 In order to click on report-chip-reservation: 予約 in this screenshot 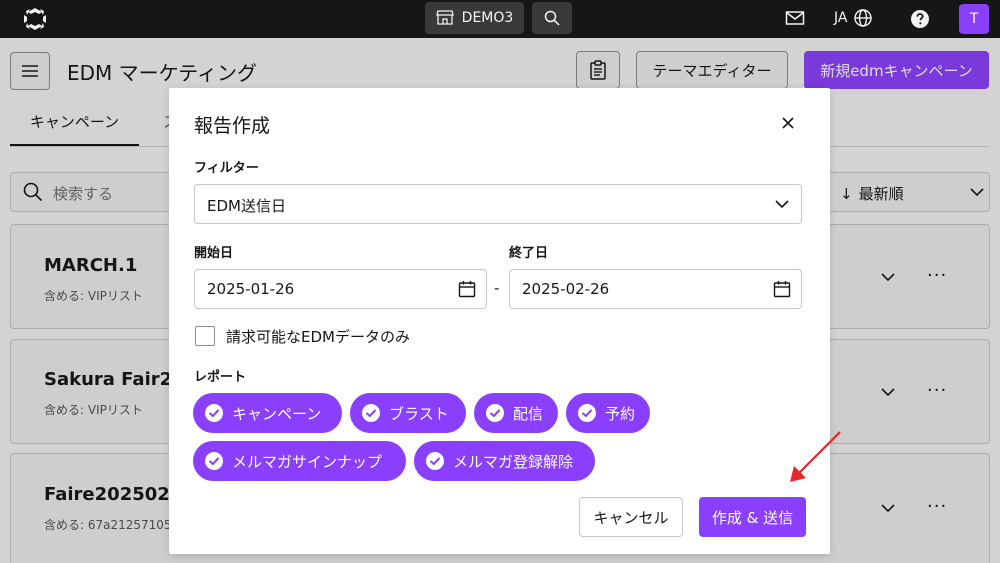, I will do `click(608, 413)`.